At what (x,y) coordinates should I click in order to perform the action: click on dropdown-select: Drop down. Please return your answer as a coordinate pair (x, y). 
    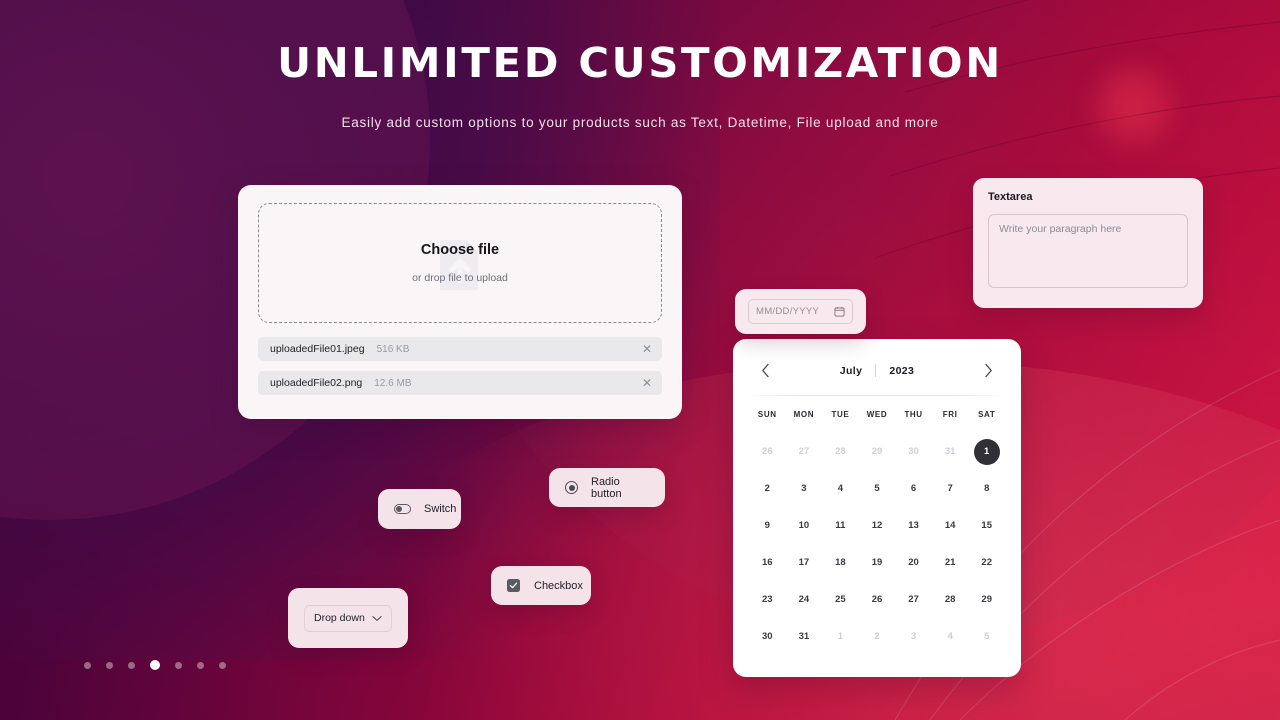
    Looking at the image, I should click on (348, 618).